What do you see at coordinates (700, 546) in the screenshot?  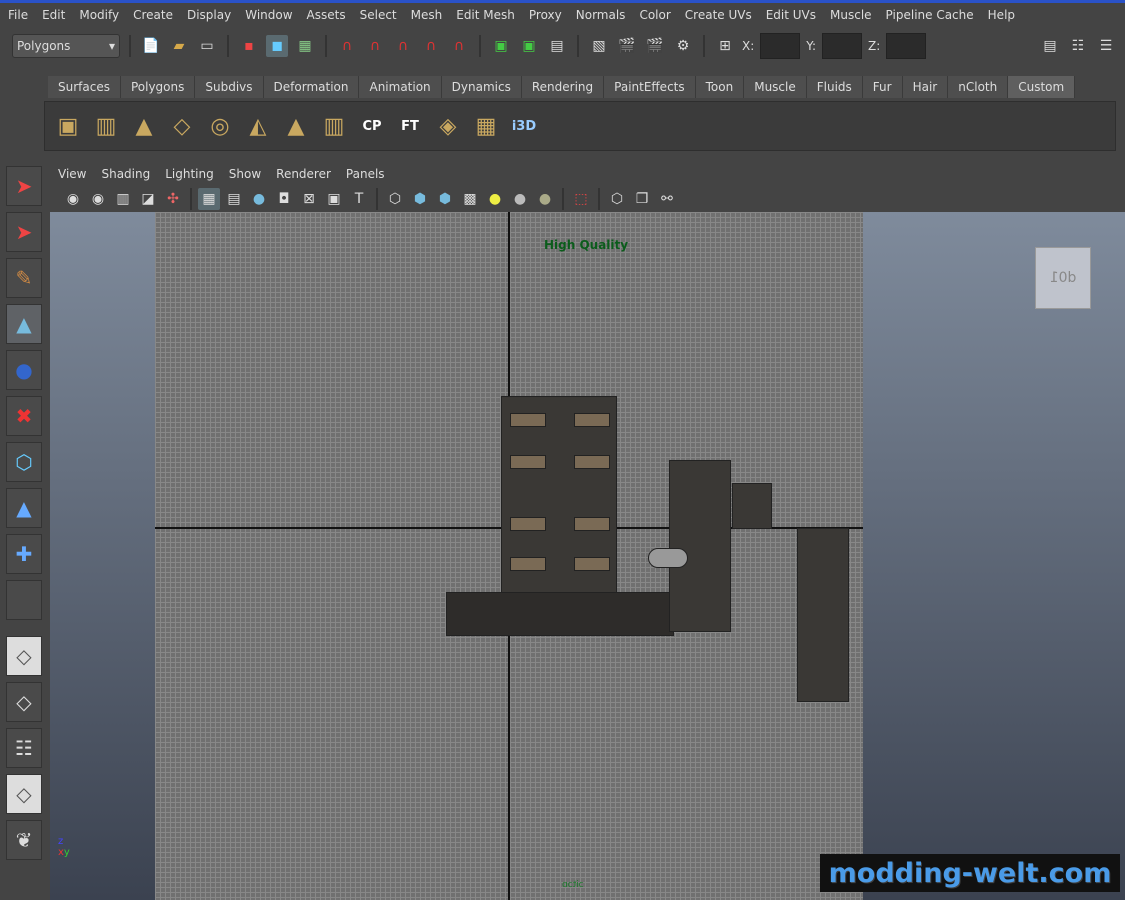 I see `machine-block` at bounding box center [700, 546].